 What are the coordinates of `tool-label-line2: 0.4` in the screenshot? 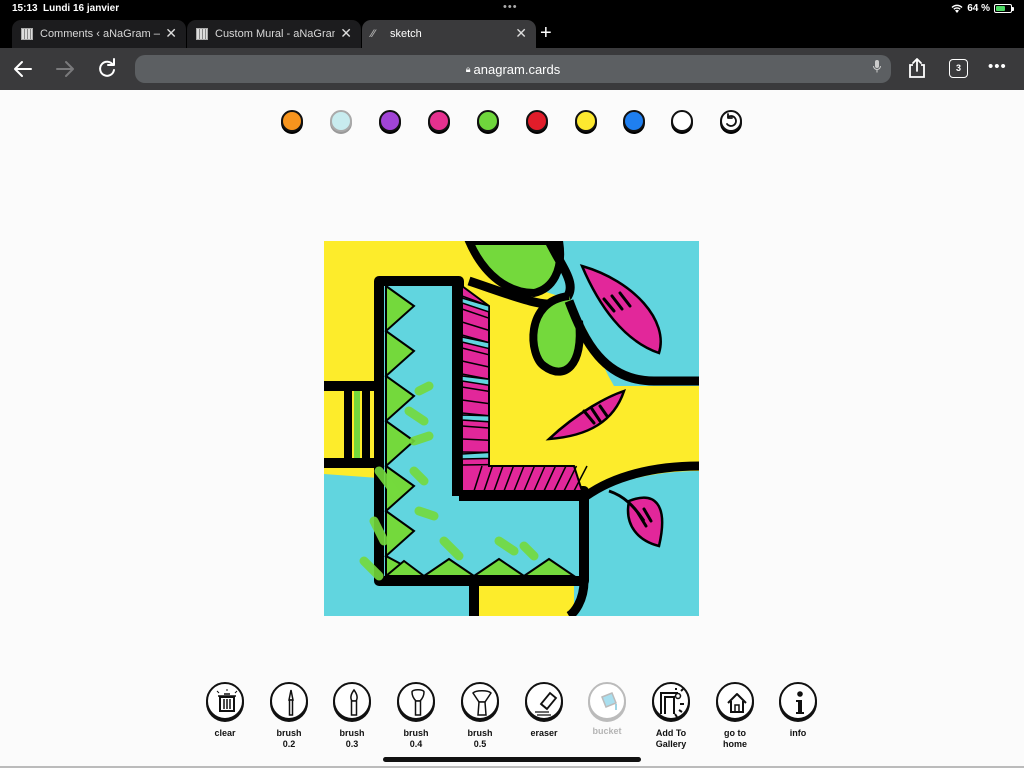 It's located at (416, 744).